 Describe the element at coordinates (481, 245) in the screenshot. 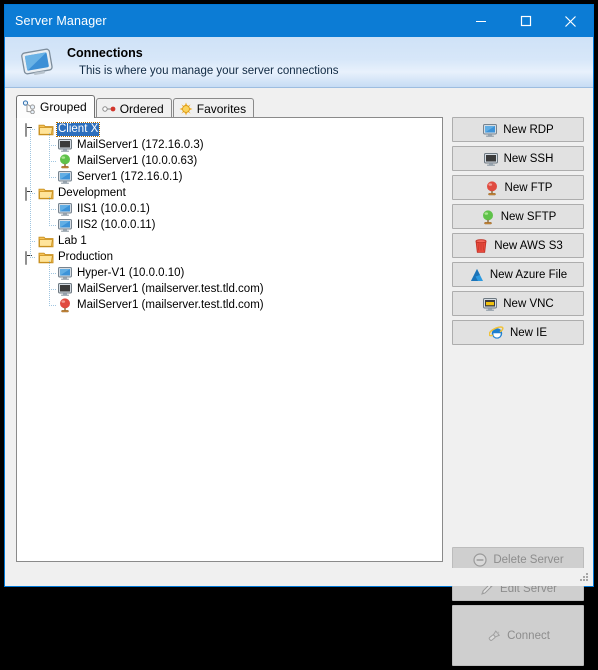

I see `aws-bucket-icon` at that location.